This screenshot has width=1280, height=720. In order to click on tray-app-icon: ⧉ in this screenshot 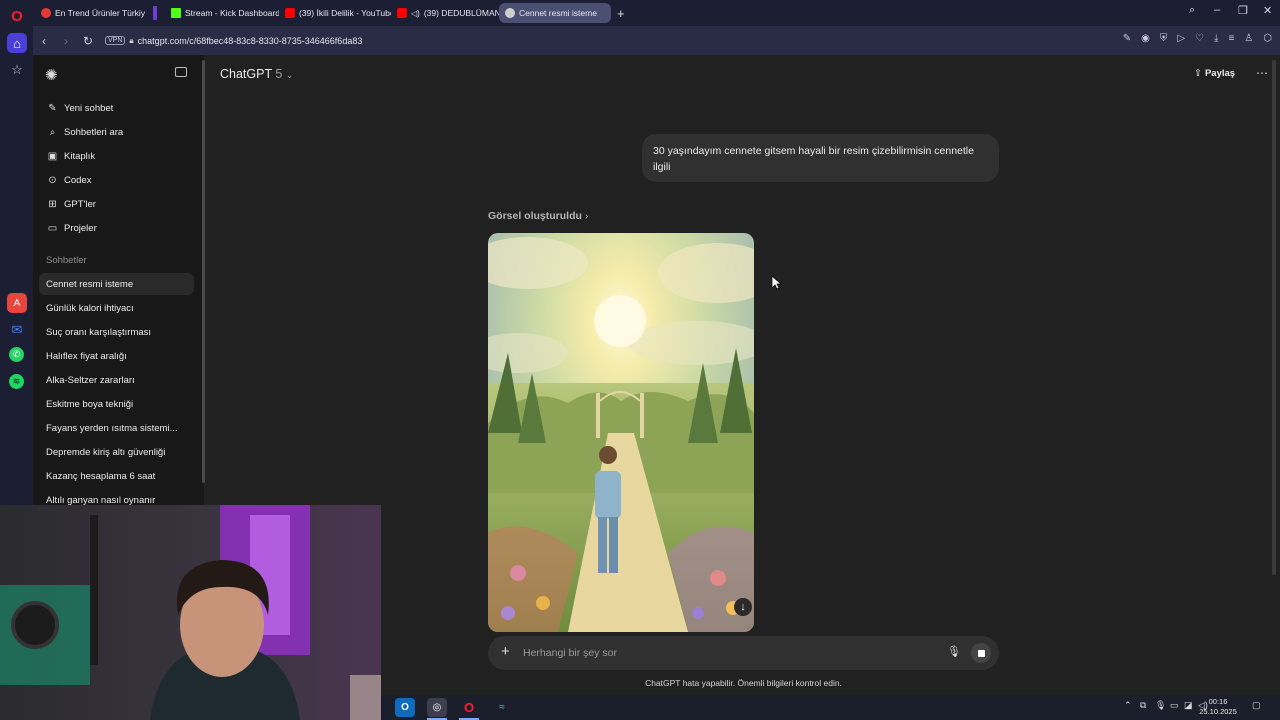, I will do `click(1143, 705)`.